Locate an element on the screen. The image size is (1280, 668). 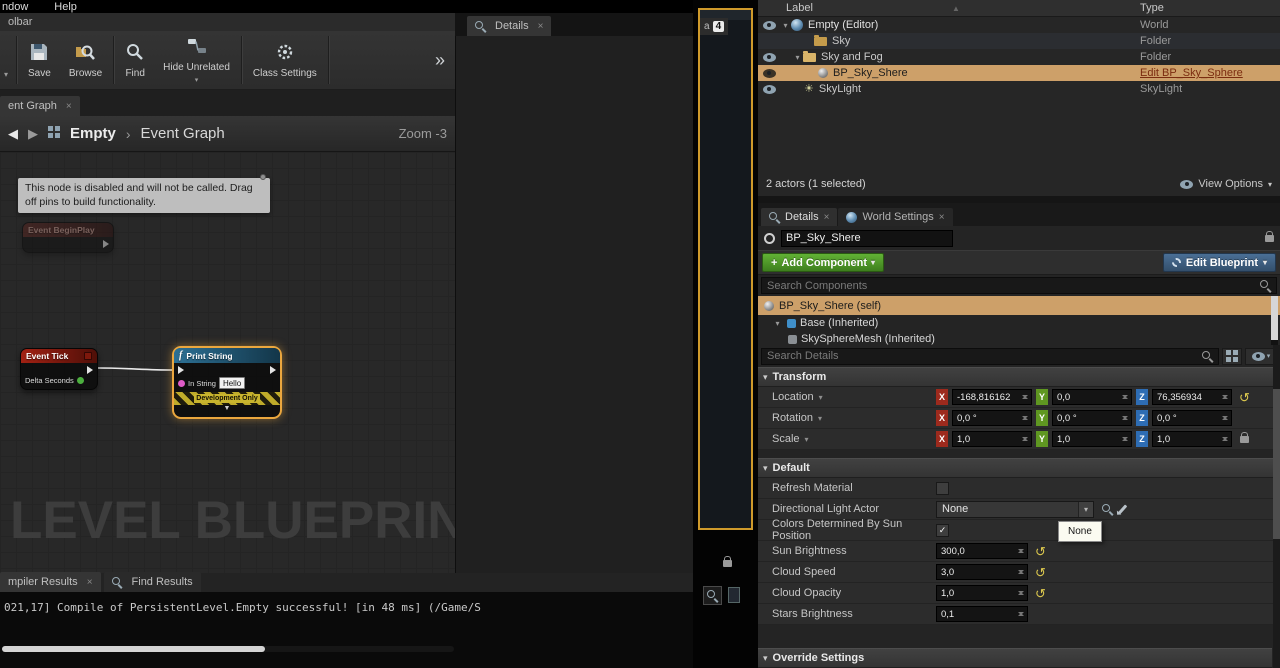
property-label: Rotation ▾ is located at coordinates (847, 418).